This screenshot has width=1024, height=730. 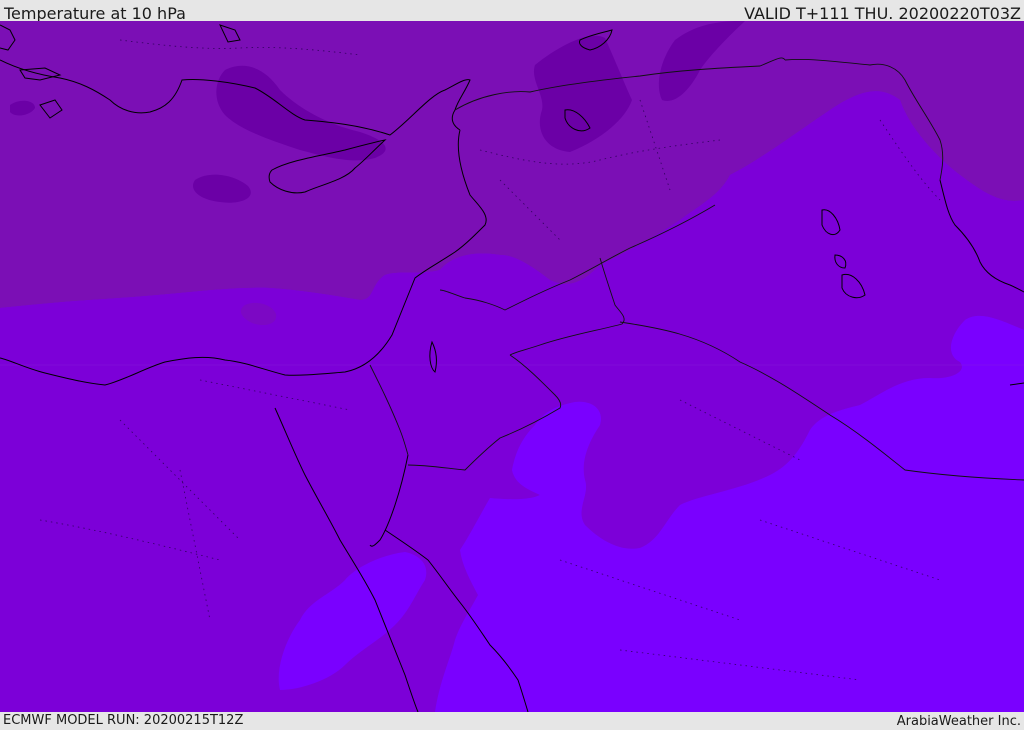 I want to click on model-run: ECMWF MODEL RUN: 20200215T12Z, so click(x=123, y=720).